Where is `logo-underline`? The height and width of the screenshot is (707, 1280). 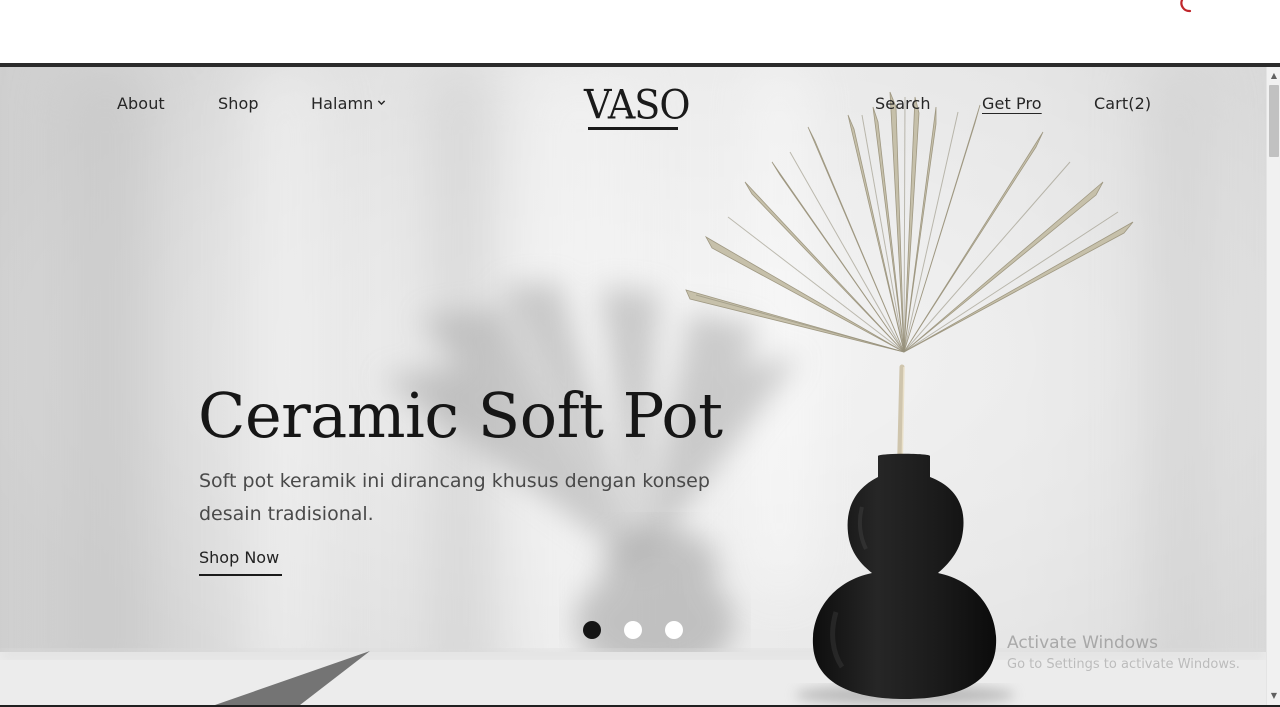 logo-underline is located at coordinates (633, 128).